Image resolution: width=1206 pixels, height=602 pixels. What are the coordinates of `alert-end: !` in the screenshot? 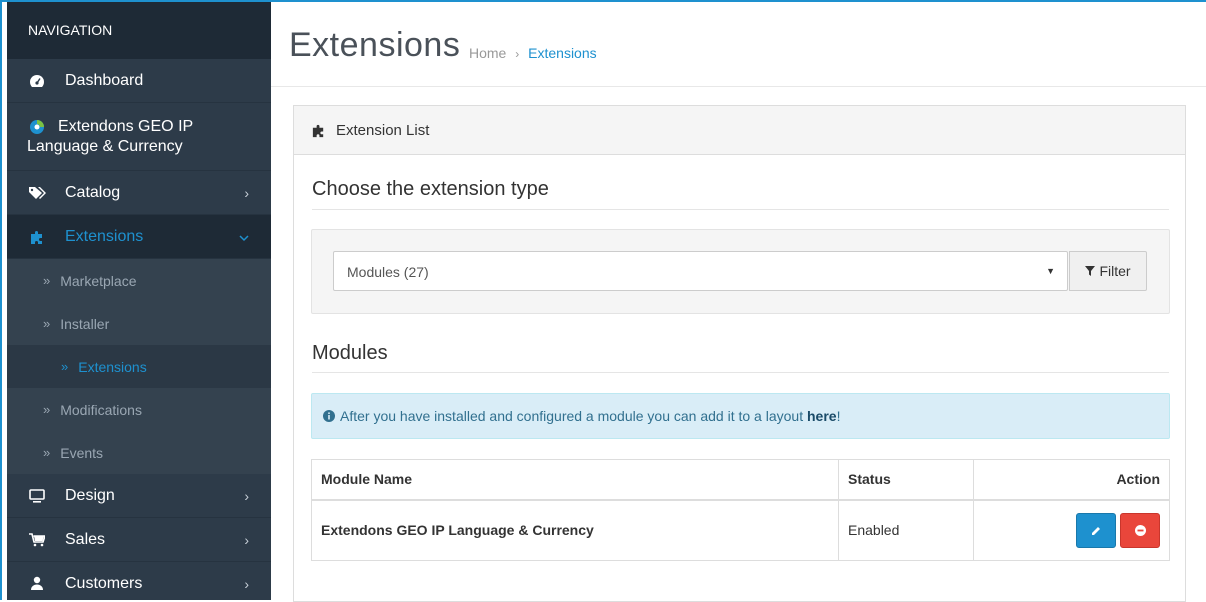 It's located at (838, 416).